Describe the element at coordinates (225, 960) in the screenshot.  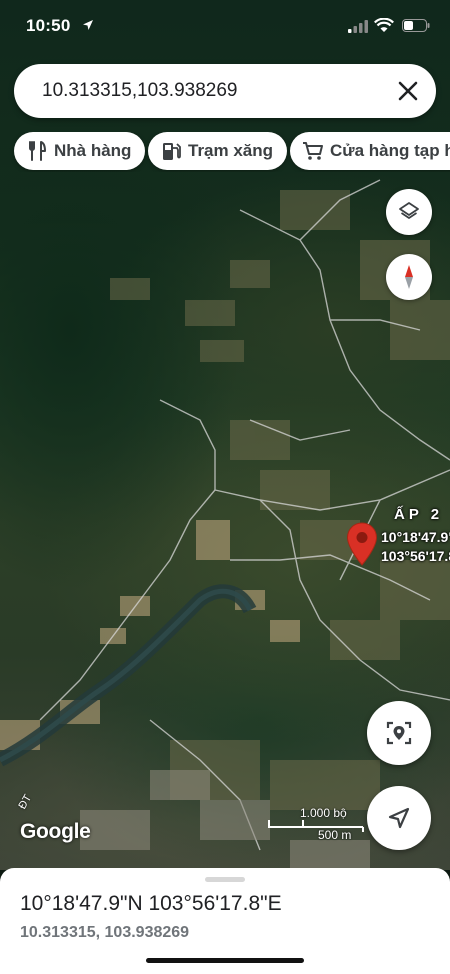
I see `home-indicator` at that location.